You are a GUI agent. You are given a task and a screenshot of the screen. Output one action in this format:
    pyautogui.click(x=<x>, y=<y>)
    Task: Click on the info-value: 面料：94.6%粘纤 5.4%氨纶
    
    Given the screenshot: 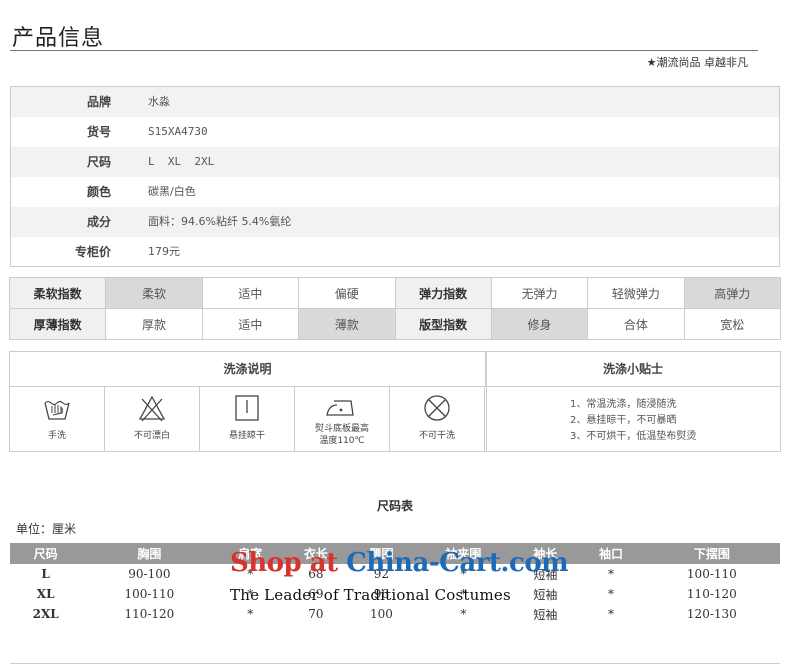 What is the action you would take?
    pyautogui.click(x=220, y=221)
    